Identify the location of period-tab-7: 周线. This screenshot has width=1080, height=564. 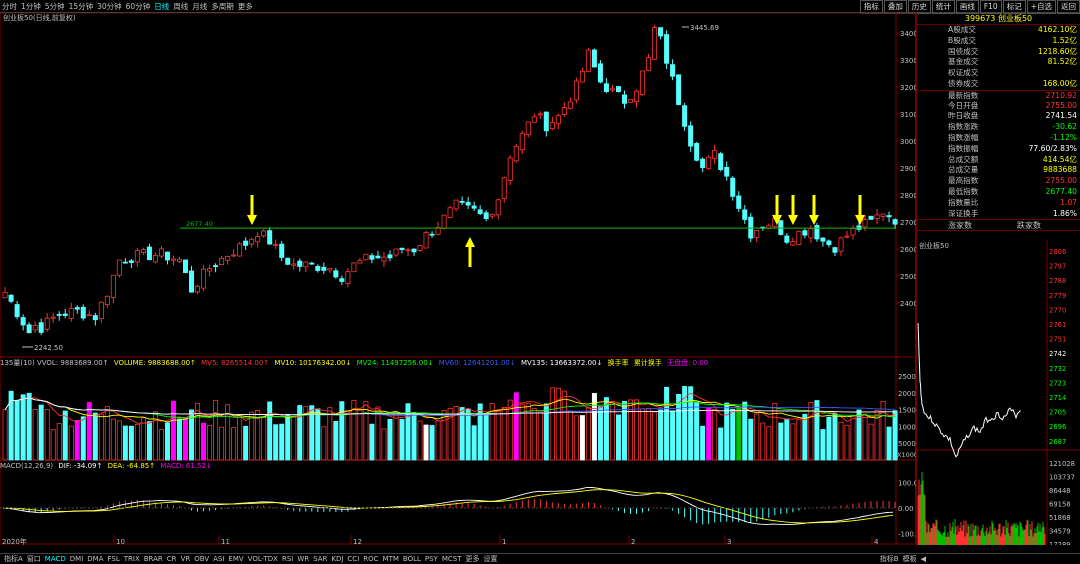
(180, 6).